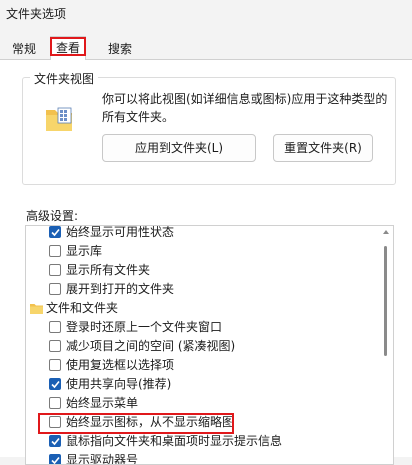 Image resolution: width=412 pixels, height=465 pixels. I want to click on setting-label: 始终显示菜单, so click(102, 403).